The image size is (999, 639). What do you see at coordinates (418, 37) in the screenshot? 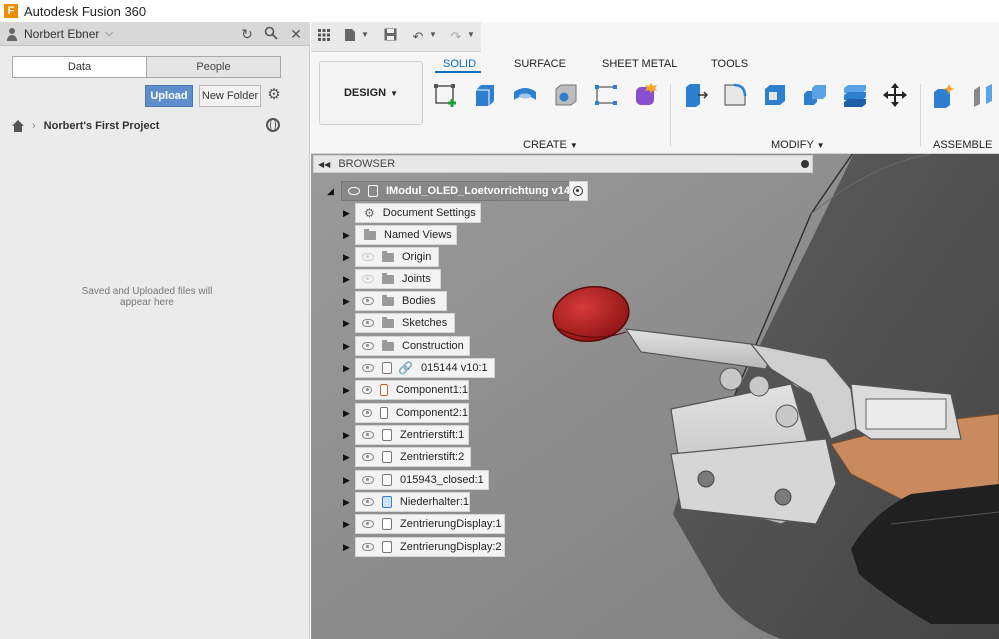
I see `undo-icon: ↶` at bounding box center [418, 37].